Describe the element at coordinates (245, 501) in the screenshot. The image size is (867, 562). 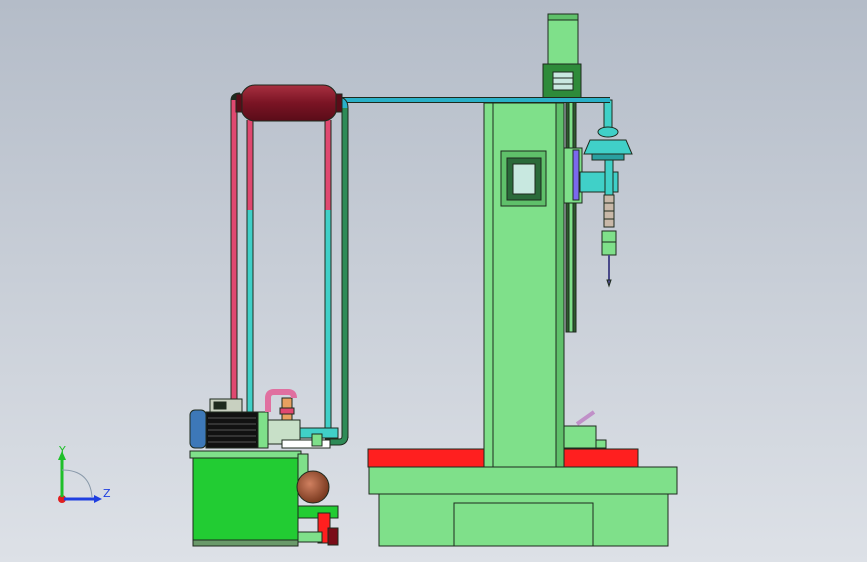
I see `oil-reservoir` at that location.